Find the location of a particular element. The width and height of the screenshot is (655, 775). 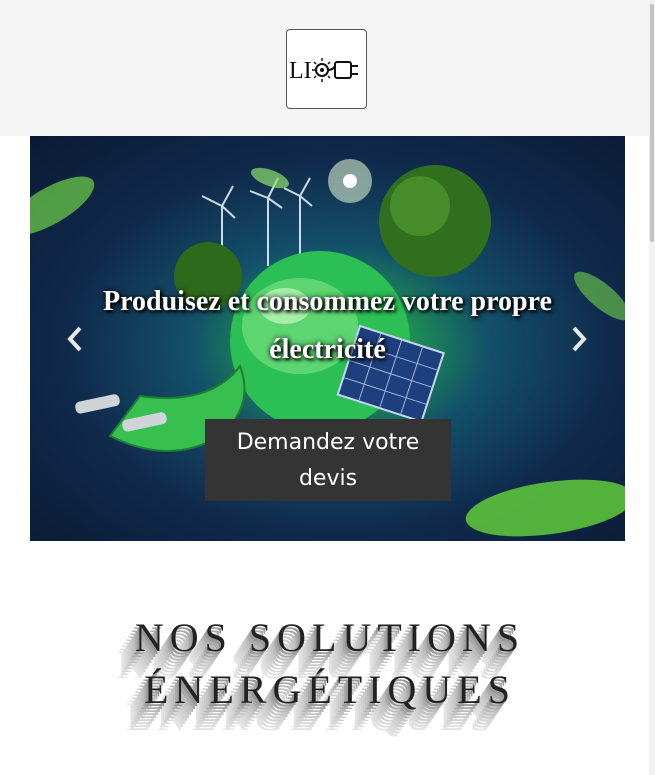

plug-sun-icon is located at coordinates (335, 70).